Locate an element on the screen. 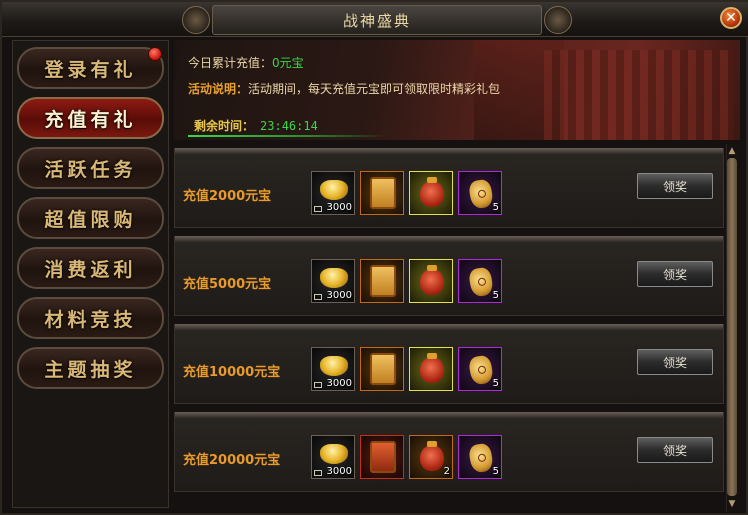 Image resolution: width=748 pixels, height=515 pixels. sidebar-item-label: 主题抽奖 is located at coordinates (90, 369).